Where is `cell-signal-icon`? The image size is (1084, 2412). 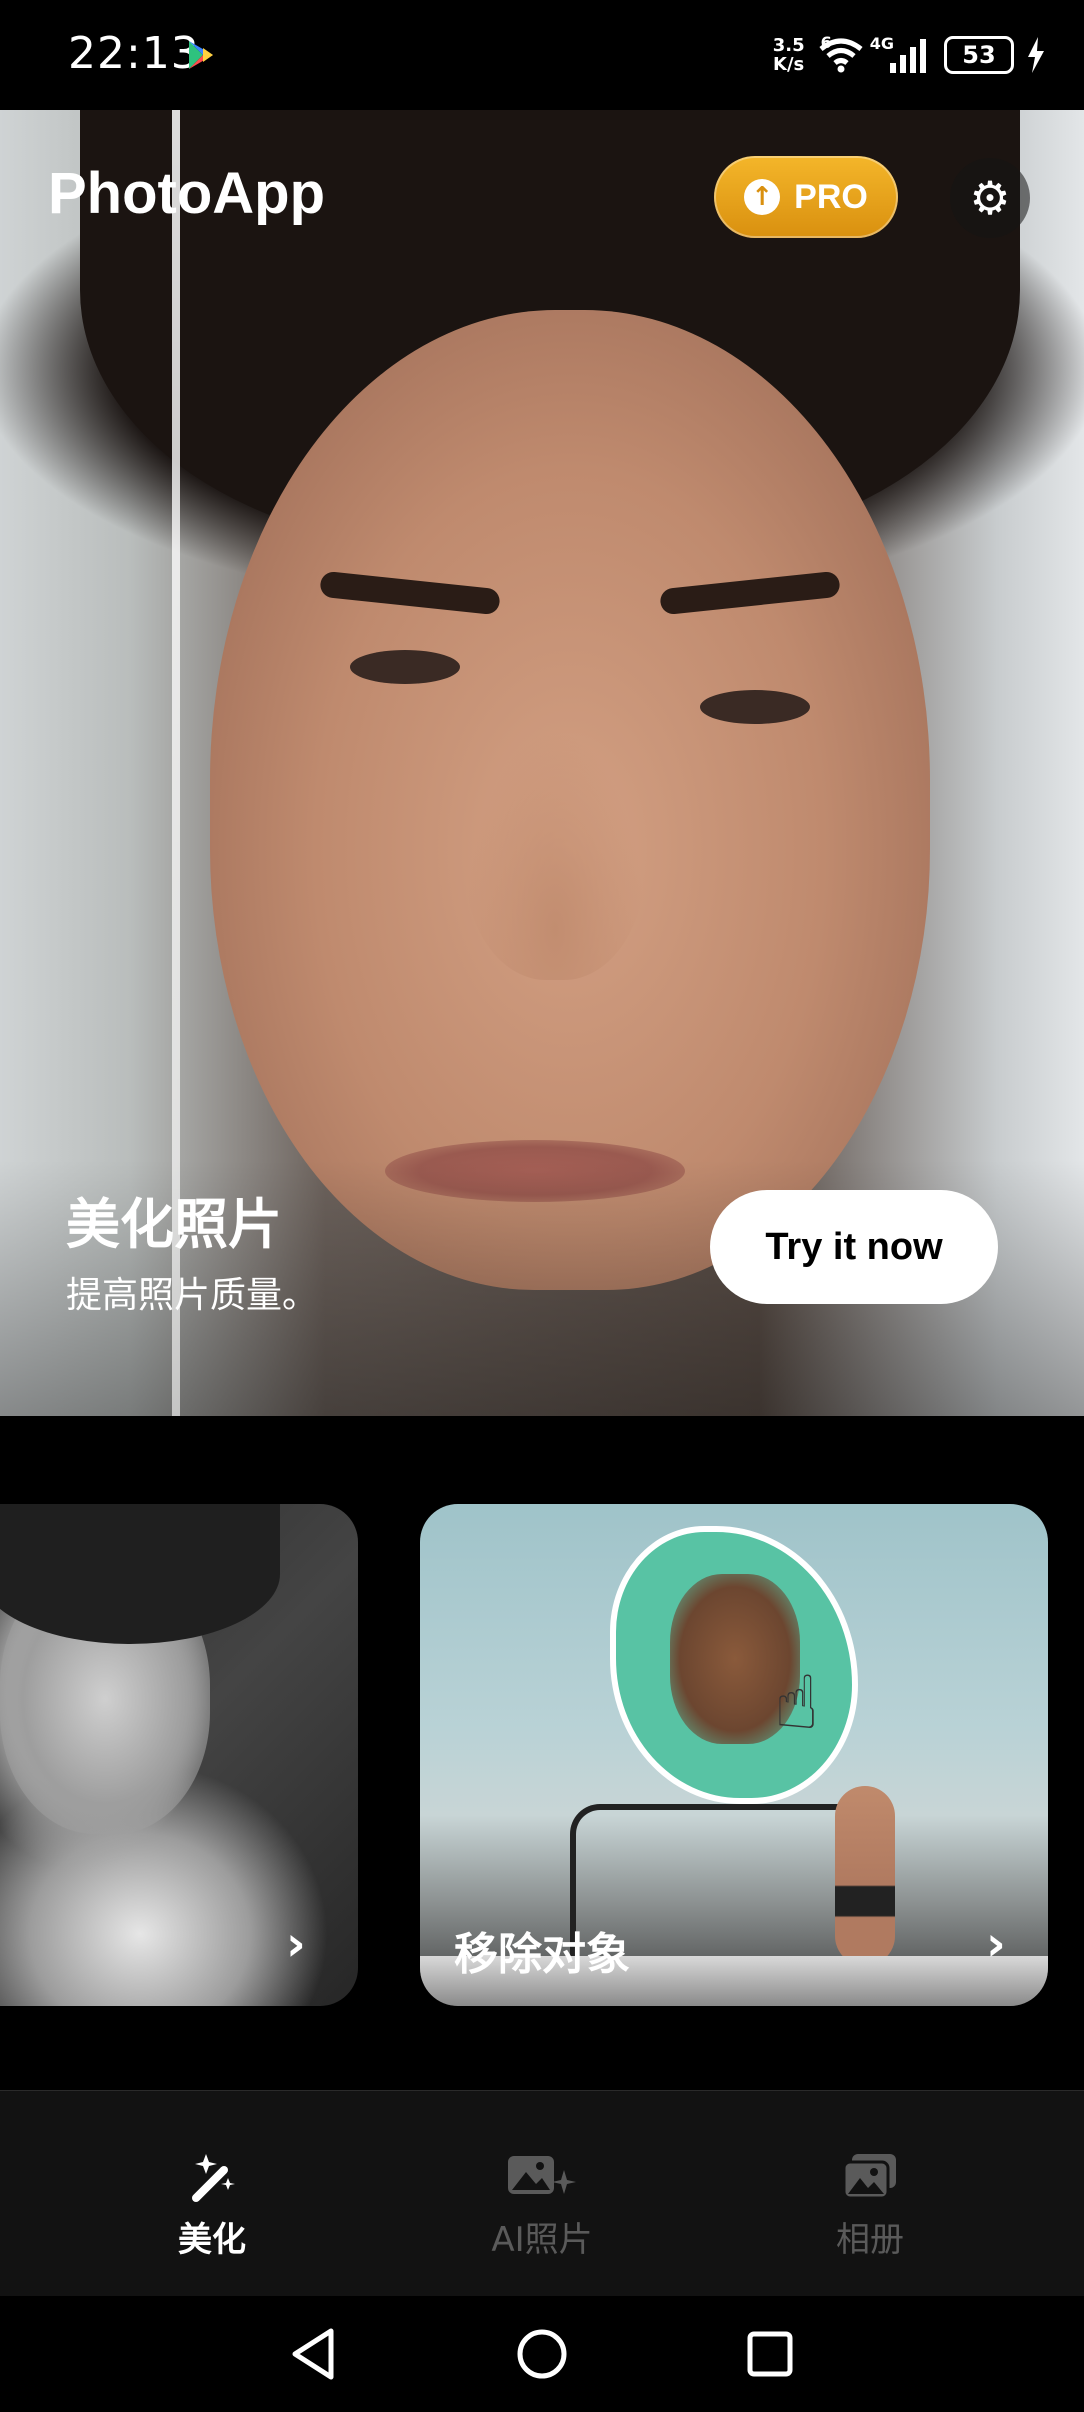
cell-signal-icon is located at coordinates (908, 56).